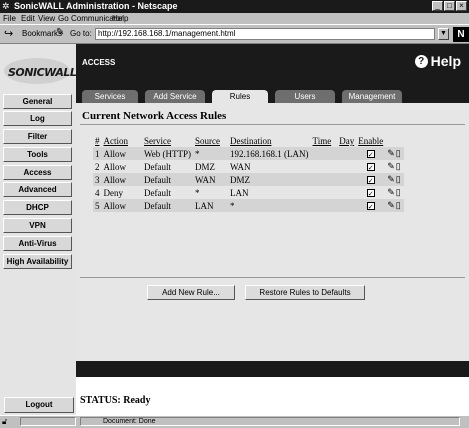 This screenshot has width=469, height=428. I want to click on help-button: ? Help, so click(437, 61).